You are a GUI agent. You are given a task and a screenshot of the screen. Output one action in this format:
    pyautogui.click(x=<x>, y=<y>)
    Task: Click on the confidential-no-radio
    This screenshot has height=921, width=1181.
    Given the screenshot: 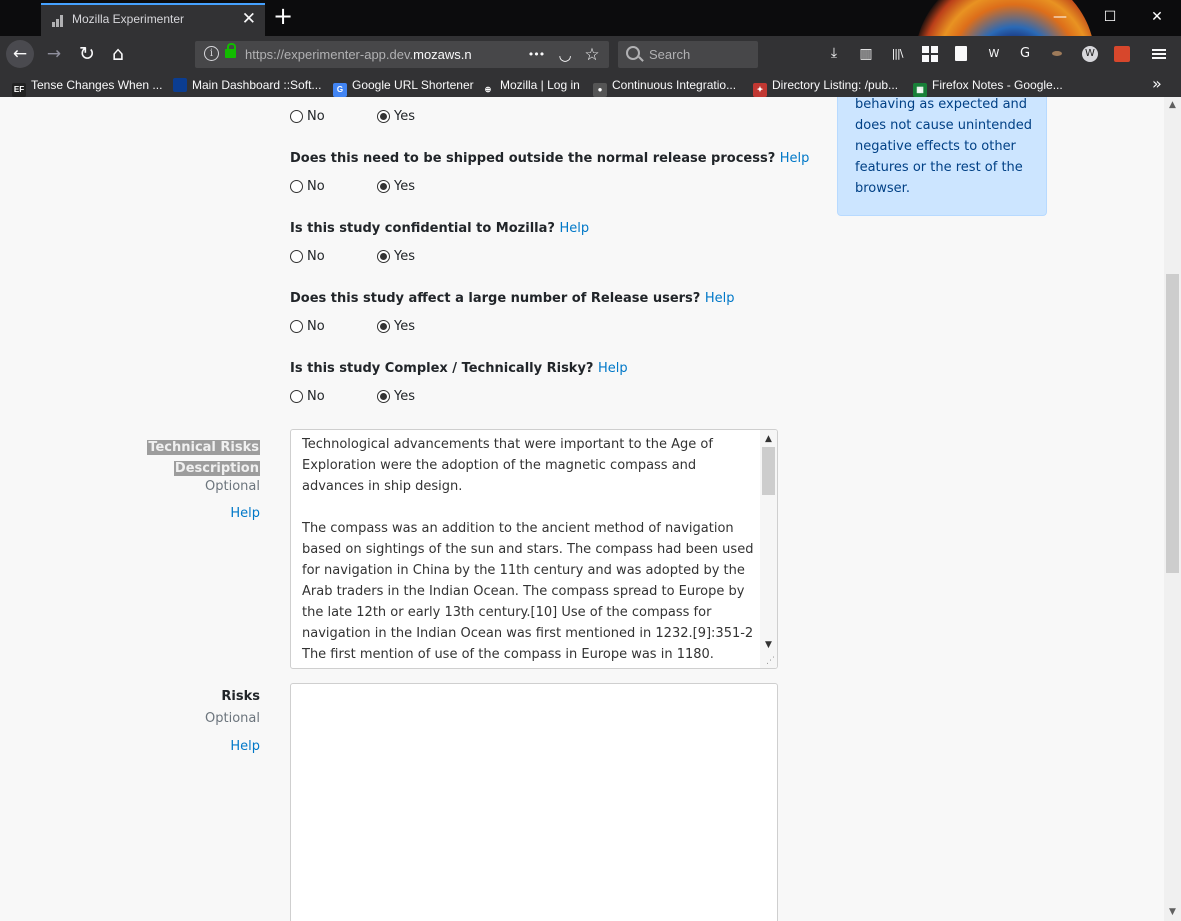 What is the action you would take?
    pyautogui.click(x=296, y=256)
    